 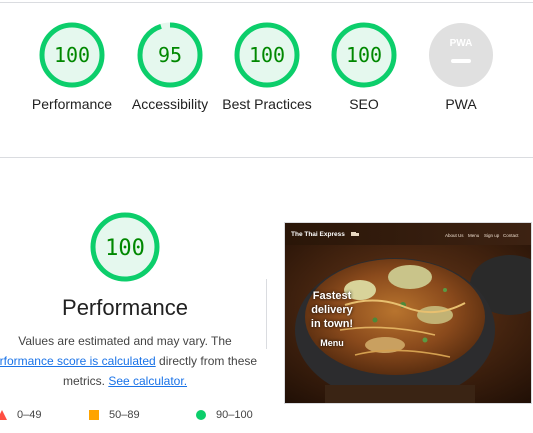 What do you see at coordinates (206, 361) in the screenshot?
I see `desc-after-link: directly from these` at bounding box center [206, 361].